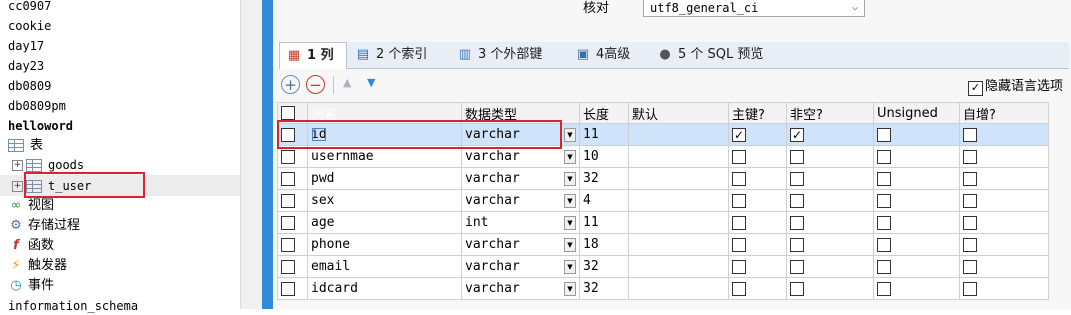 This screenshot has height=315, width=1071. Describe the element at coordinates (384, 200) in the screenshot. I see `column-name-cell: sex` at that location.